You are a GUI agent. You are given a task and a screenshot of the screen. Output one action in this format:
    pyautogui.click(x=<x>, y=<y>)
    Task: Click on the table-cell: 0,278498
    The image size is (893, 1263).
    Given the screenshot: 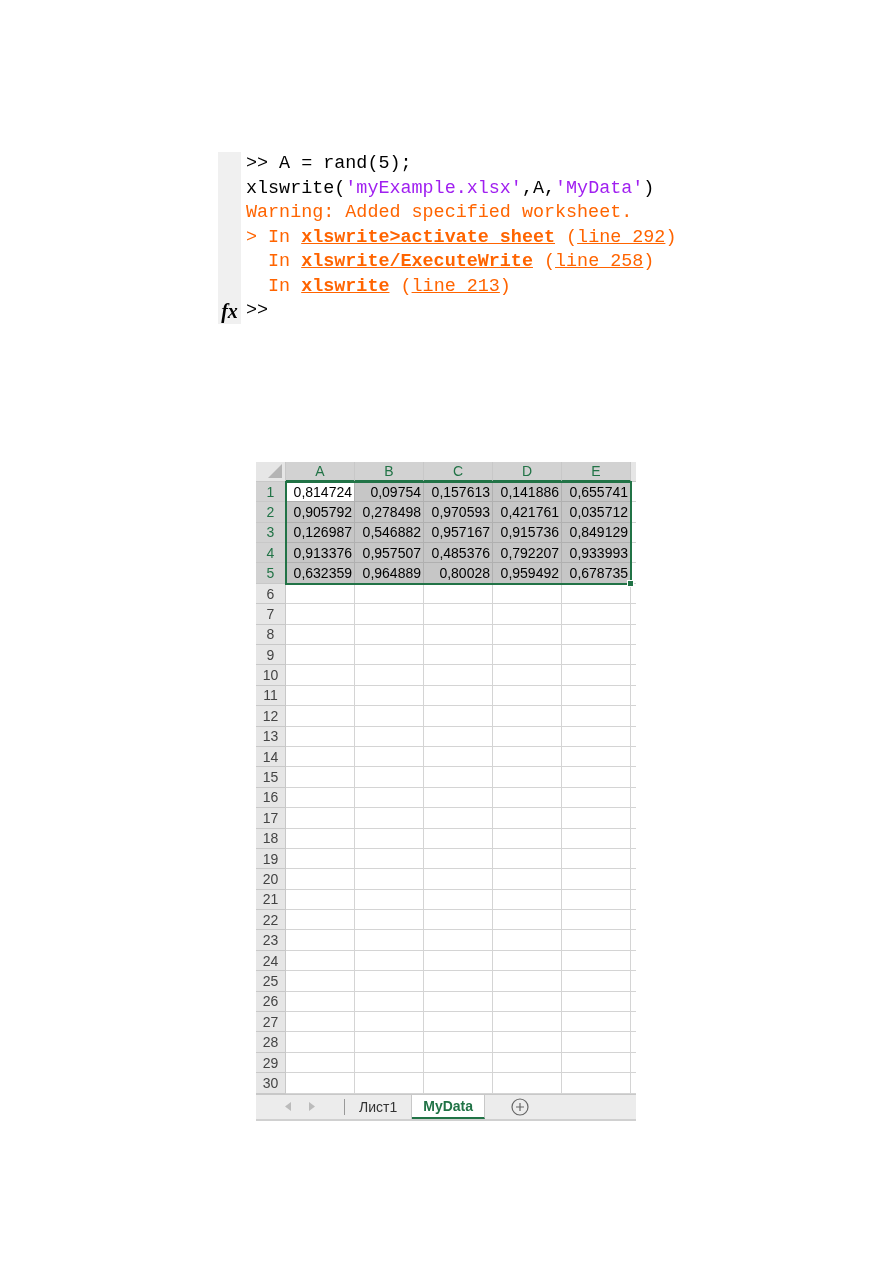 What is the action you would take?
    pyautogui.click(x=389, y=512)
    